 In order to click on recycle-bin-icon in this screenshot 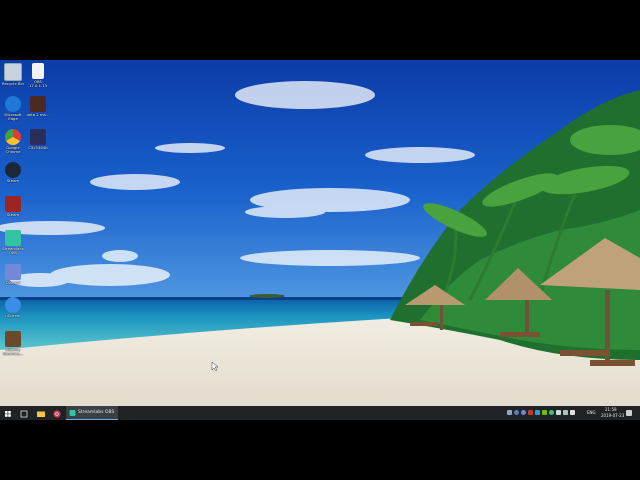, I will do `click(13, 72)`.